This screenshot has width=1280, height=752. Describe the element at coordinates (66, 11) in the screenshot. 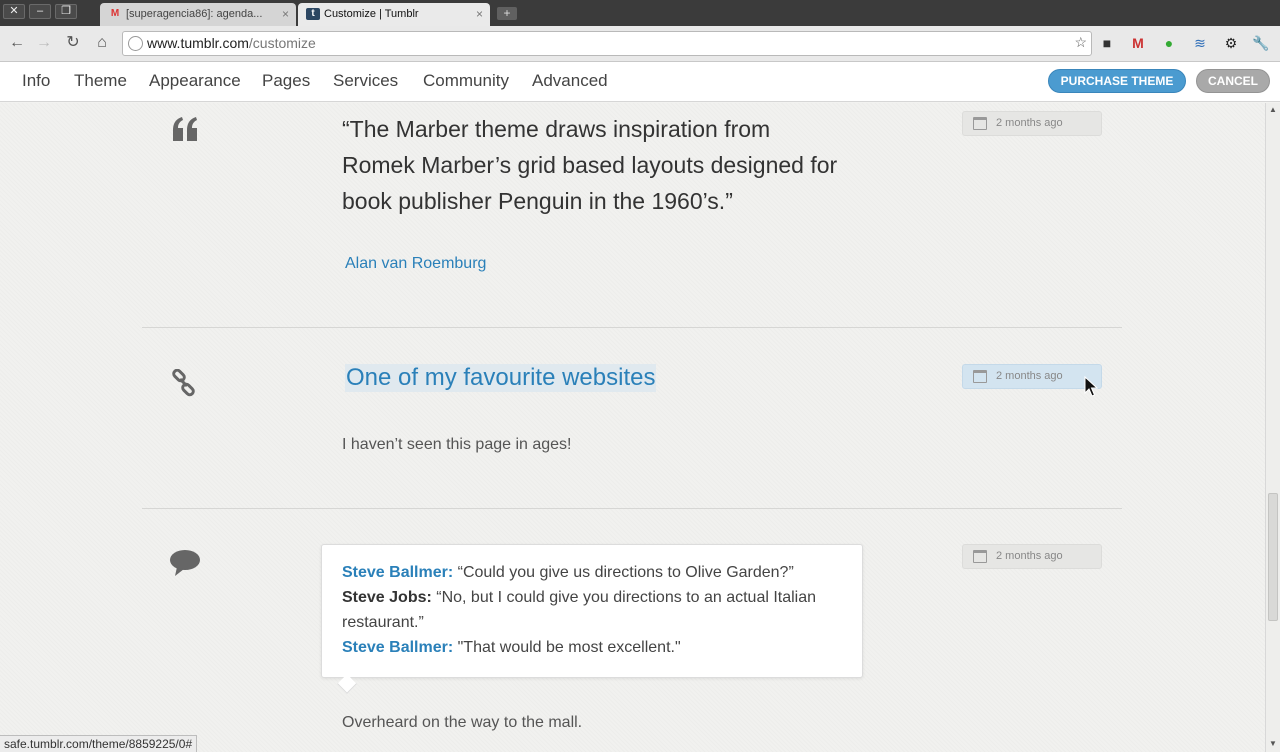

I see `window-restore-icon: ❐` at that location.